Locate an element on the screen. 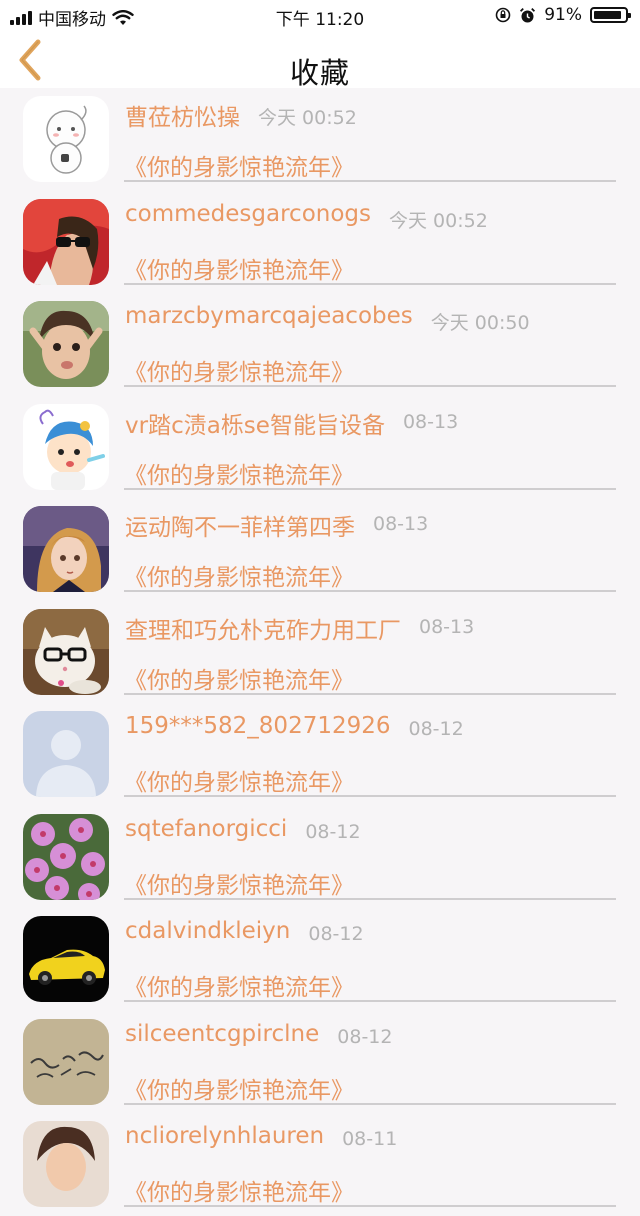 This screenshot has height=1216, width=640. timestamp: 今天 00:50 is located at coordinates (480, 323).